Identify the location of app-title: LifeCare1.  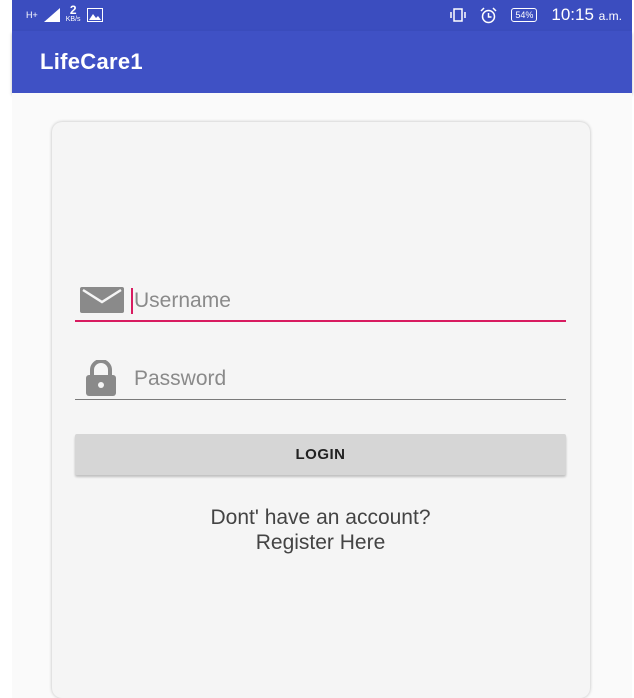
(91, 61).